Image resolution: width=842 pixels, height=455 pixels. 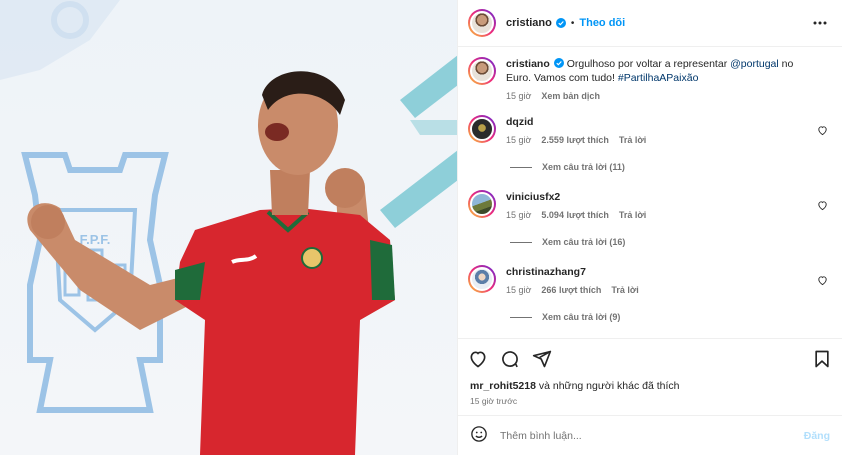 I want to click on comment-like-count: 266 lượt thích, so click(x=571, y=290).